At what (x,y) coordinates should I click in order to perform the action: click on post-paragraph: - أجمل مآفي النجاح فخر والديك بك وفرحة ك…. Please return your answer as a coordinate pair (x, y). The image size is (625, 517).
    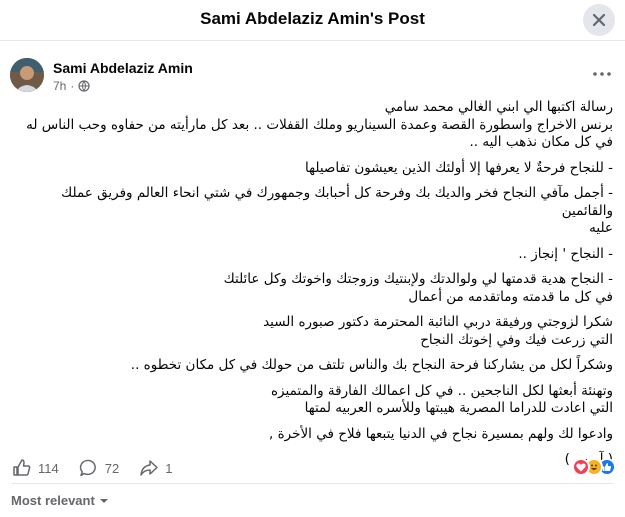
    Looking at the image, I should click on (337, 210).